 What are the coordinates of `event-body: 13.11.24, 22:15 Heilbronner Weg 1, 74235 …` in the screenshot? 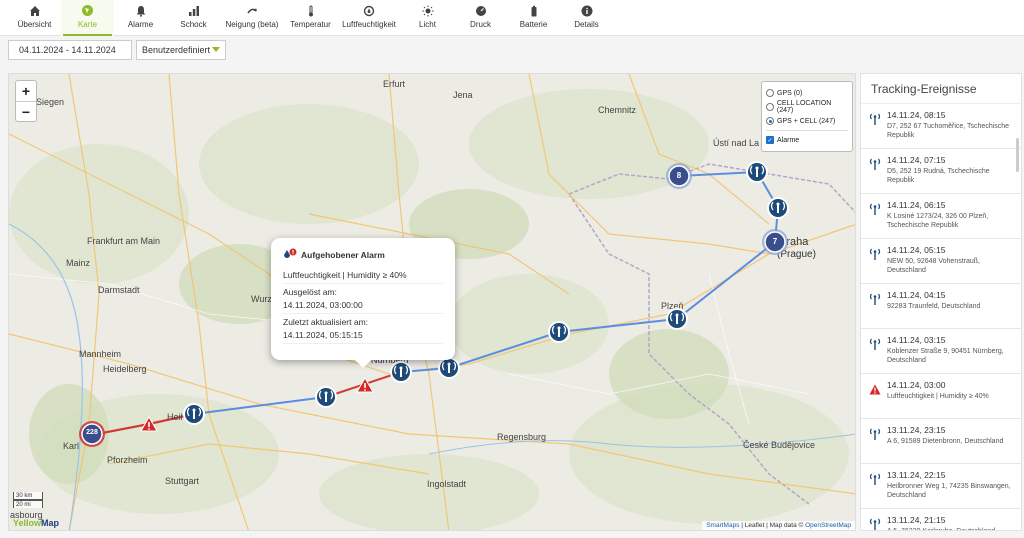 It's located at (950, 487).